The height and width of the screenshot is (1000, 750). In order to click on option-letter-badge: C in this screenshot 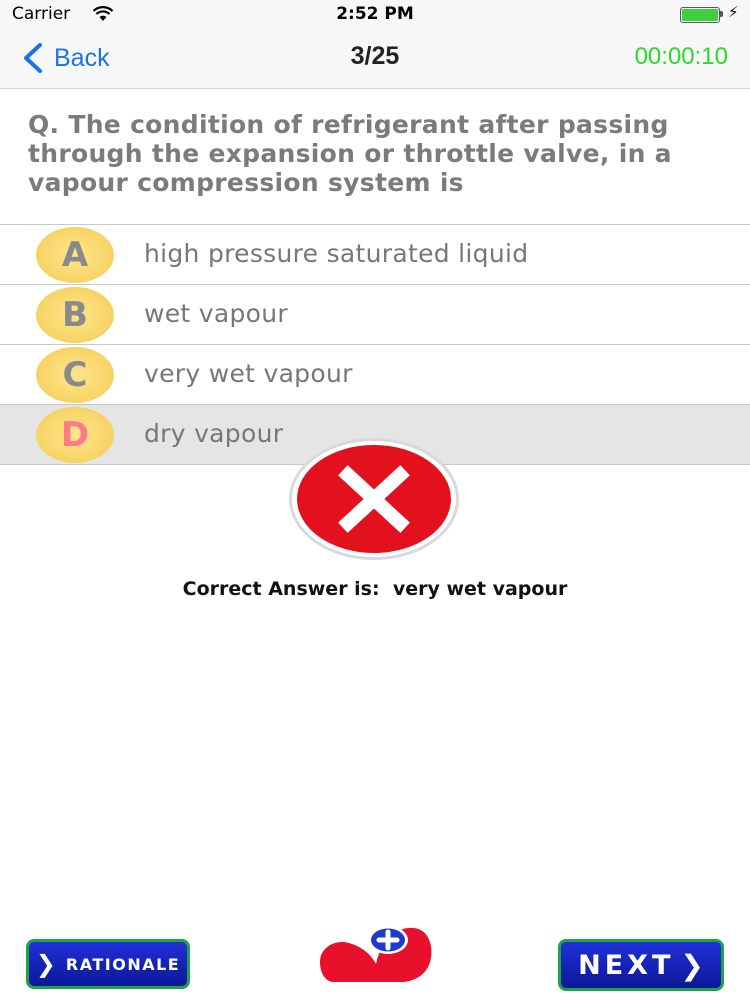, I will do `click(75, 375)`.